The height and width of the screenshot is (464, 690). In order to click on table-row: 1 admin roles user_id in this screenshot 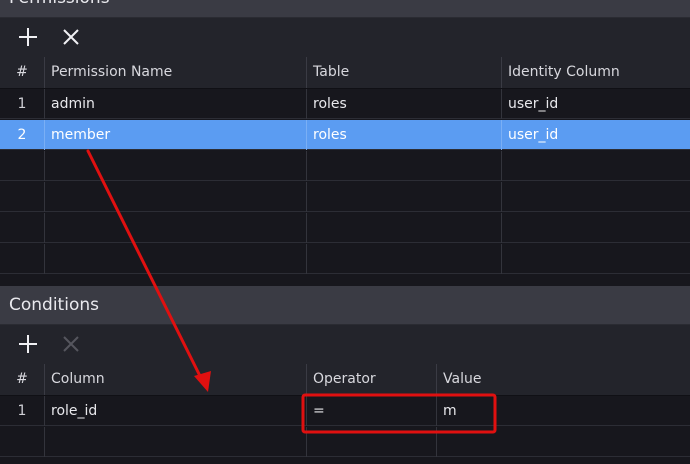, I will do `click(345, 104)`.